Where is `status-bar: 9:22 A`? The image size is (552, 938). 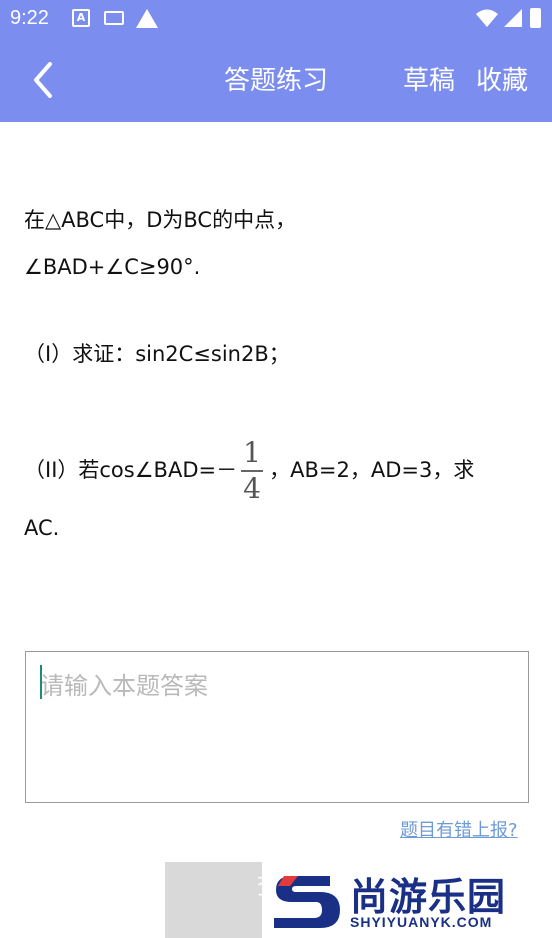
status-bar: 9:22 A is located at coordinates (276, 18).